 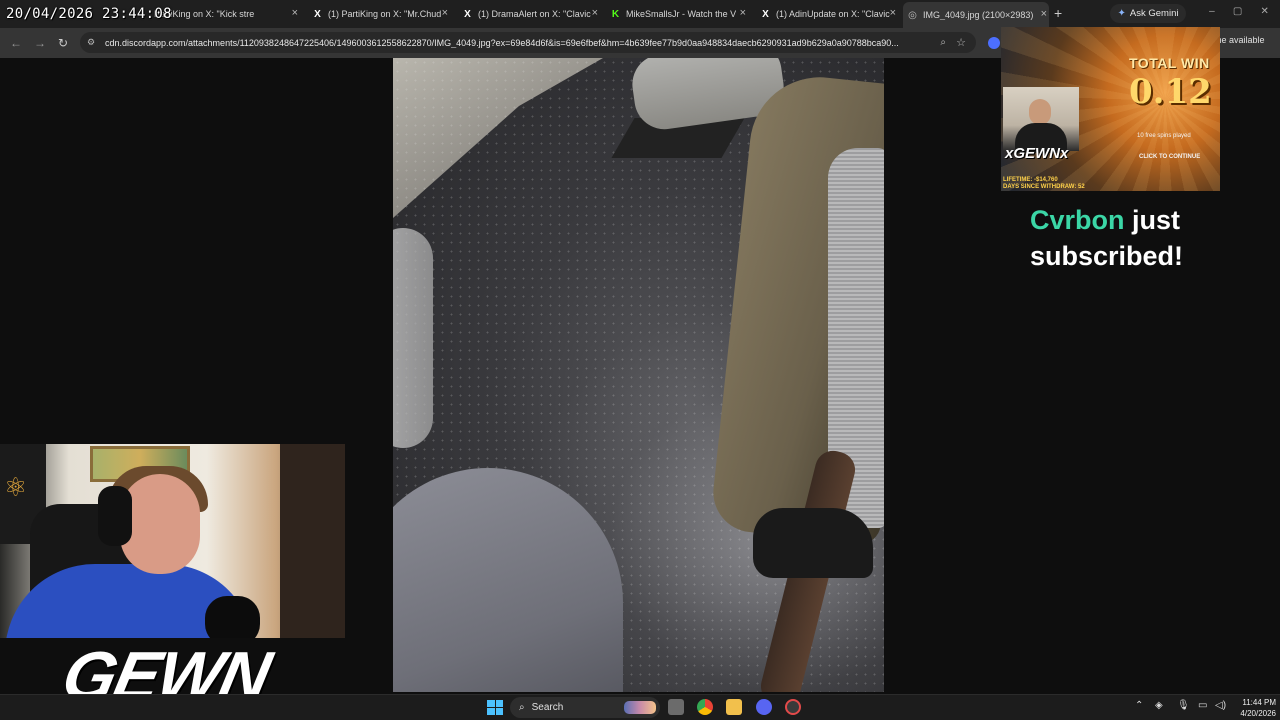 I want to click on tab-img-4049: ◎ IMG_4049.jpg (2100×2983) ×, so click(x=976, y=15).